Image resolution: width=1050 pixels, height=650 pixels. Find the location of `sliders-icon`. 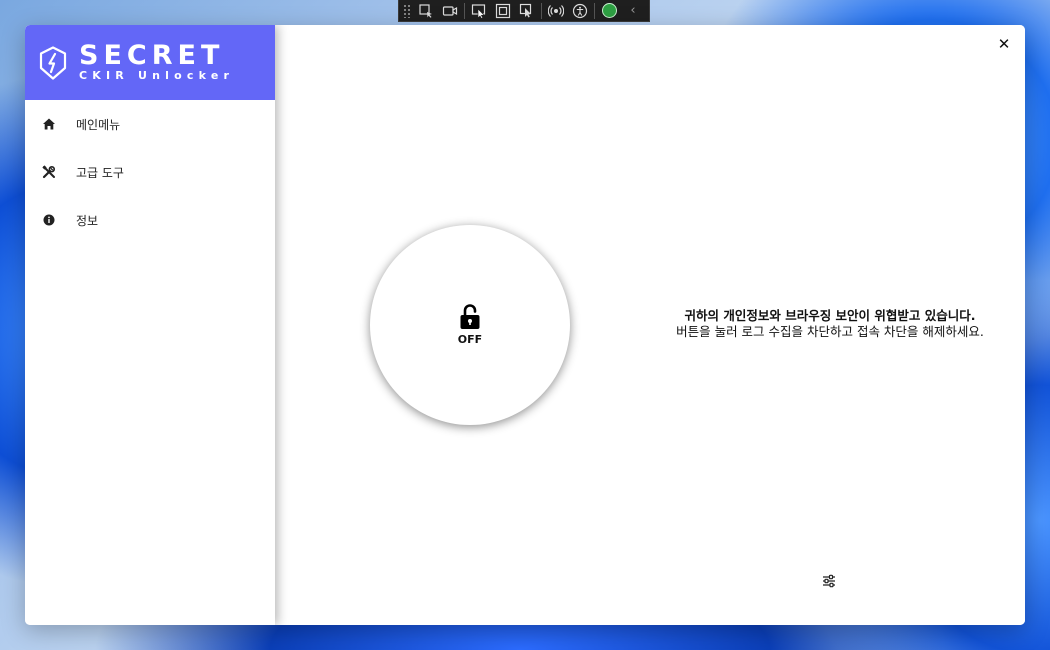

sliders-icon is located at coordinates (829, 581).